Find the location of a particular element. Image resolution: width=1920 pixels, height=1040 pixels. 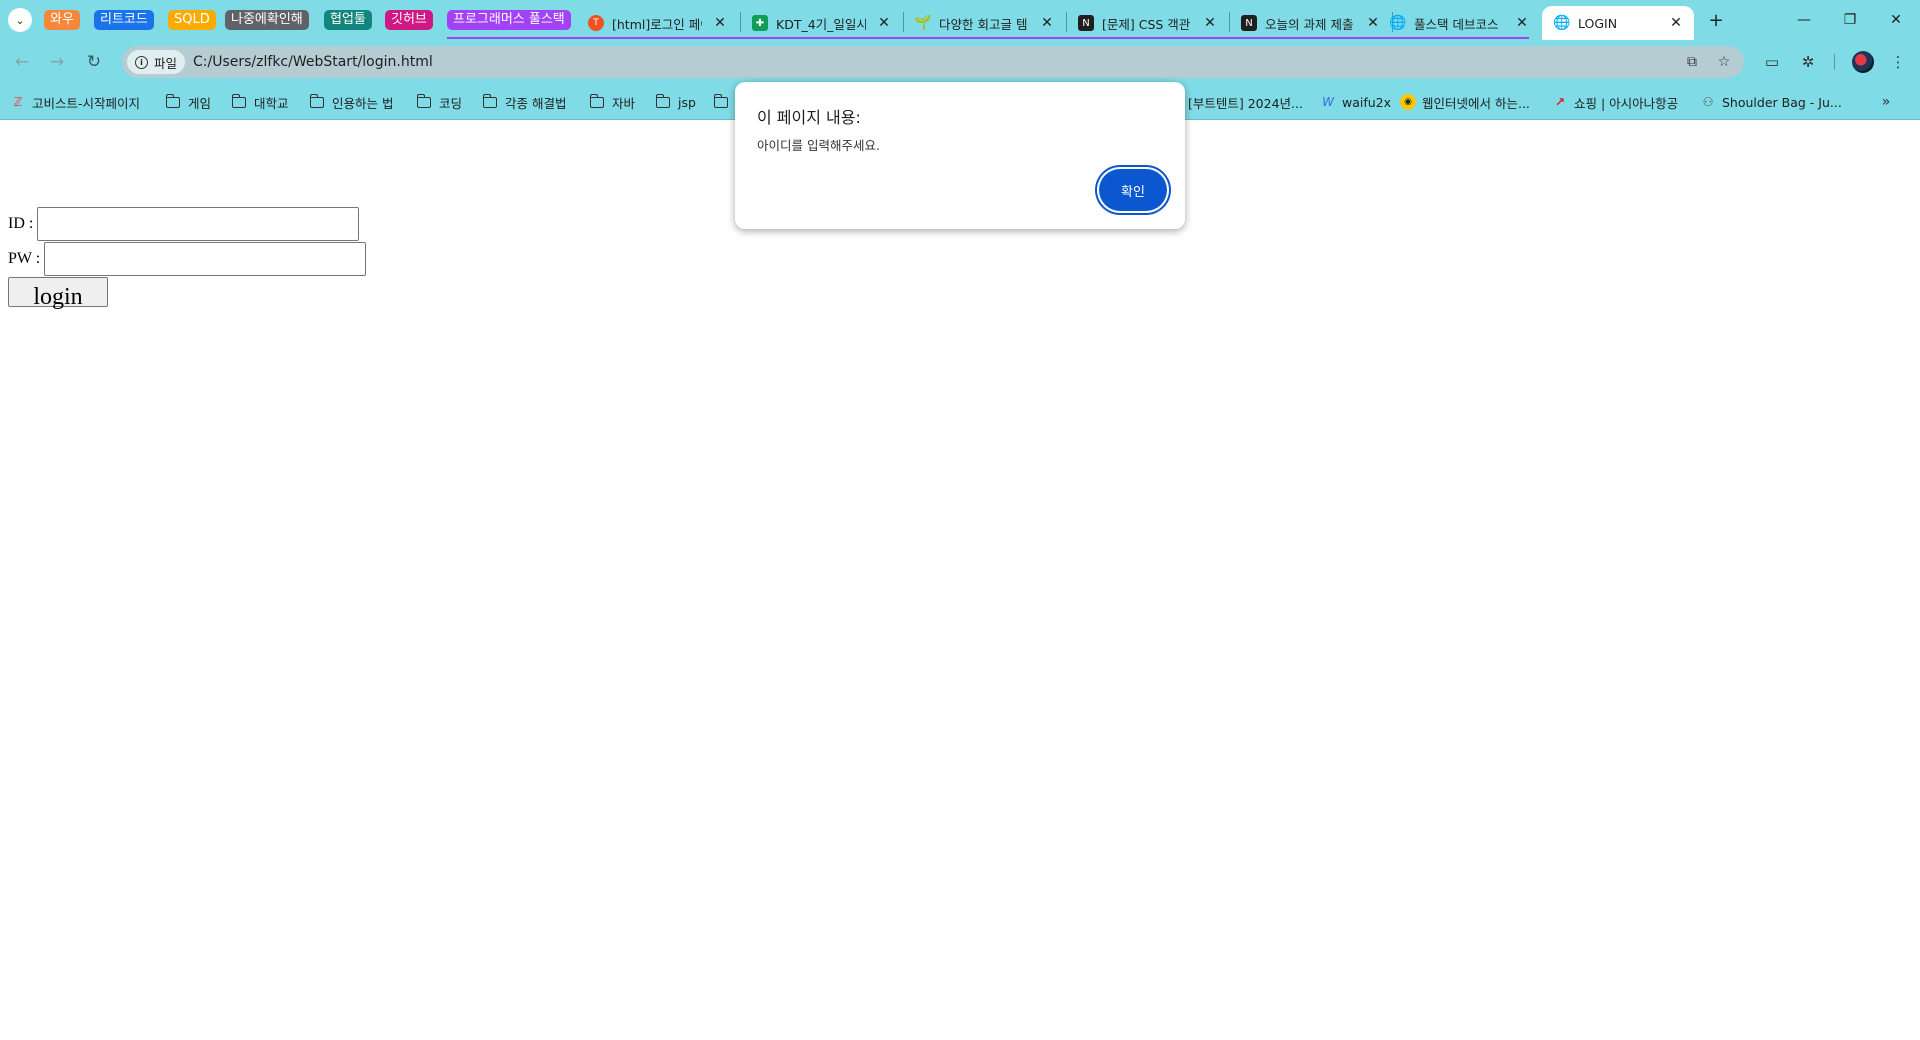

restore-button: ❐ is located at coordinates (1850, 20).